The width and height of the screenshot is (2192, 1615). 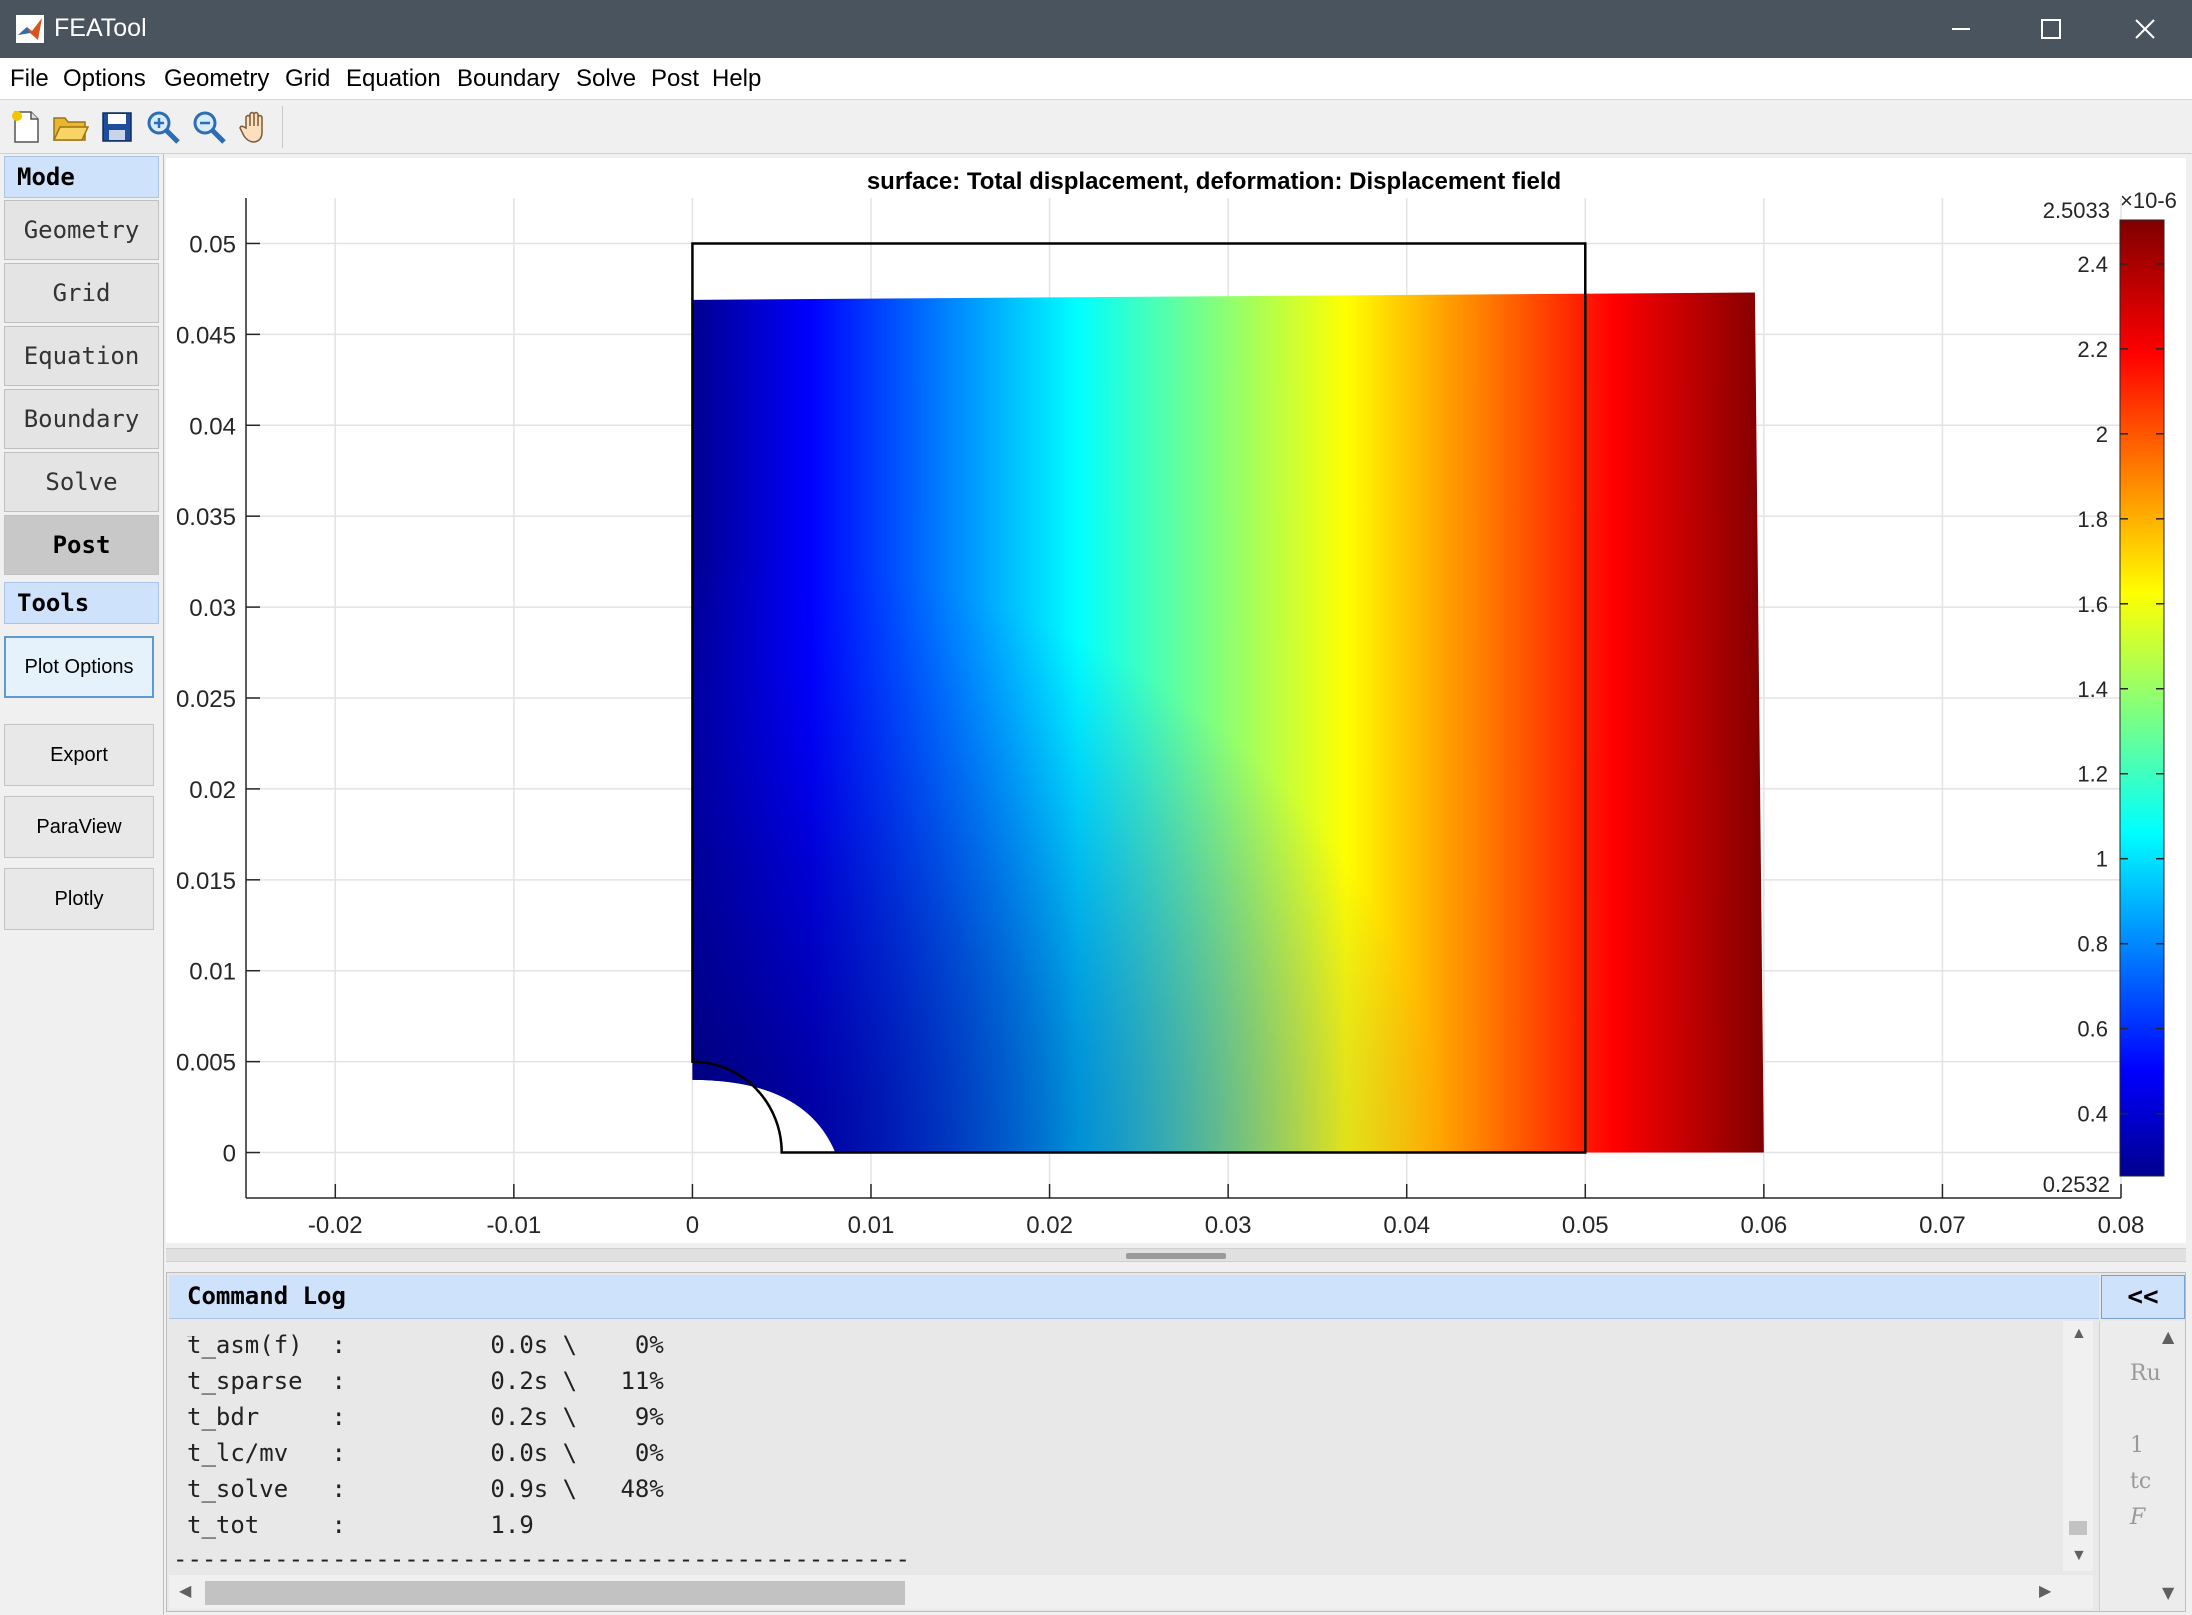 What do you see at coordinates (26, 127) in the screenshot?
I see `new-file-icon` at bounding box center [26, 127].